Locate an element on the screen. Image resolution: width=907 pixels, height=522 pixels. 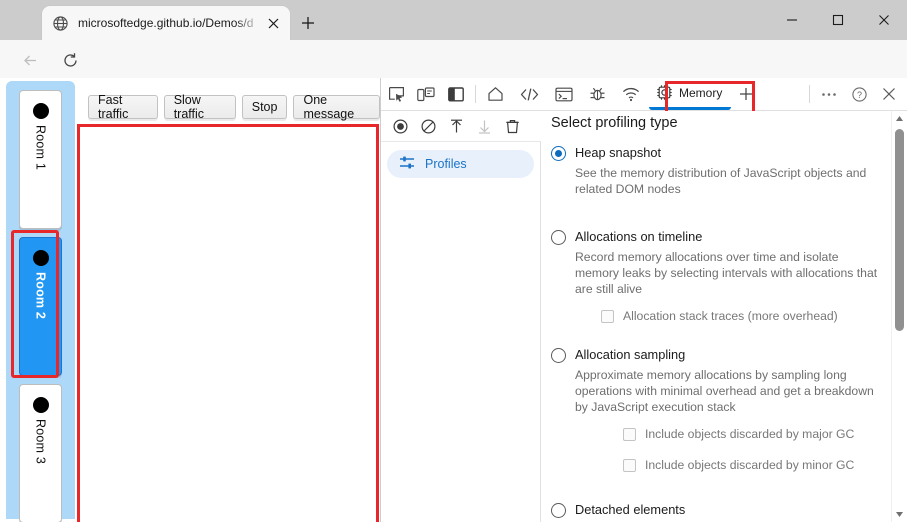
maximize-button is located at coordinates (838, 20).